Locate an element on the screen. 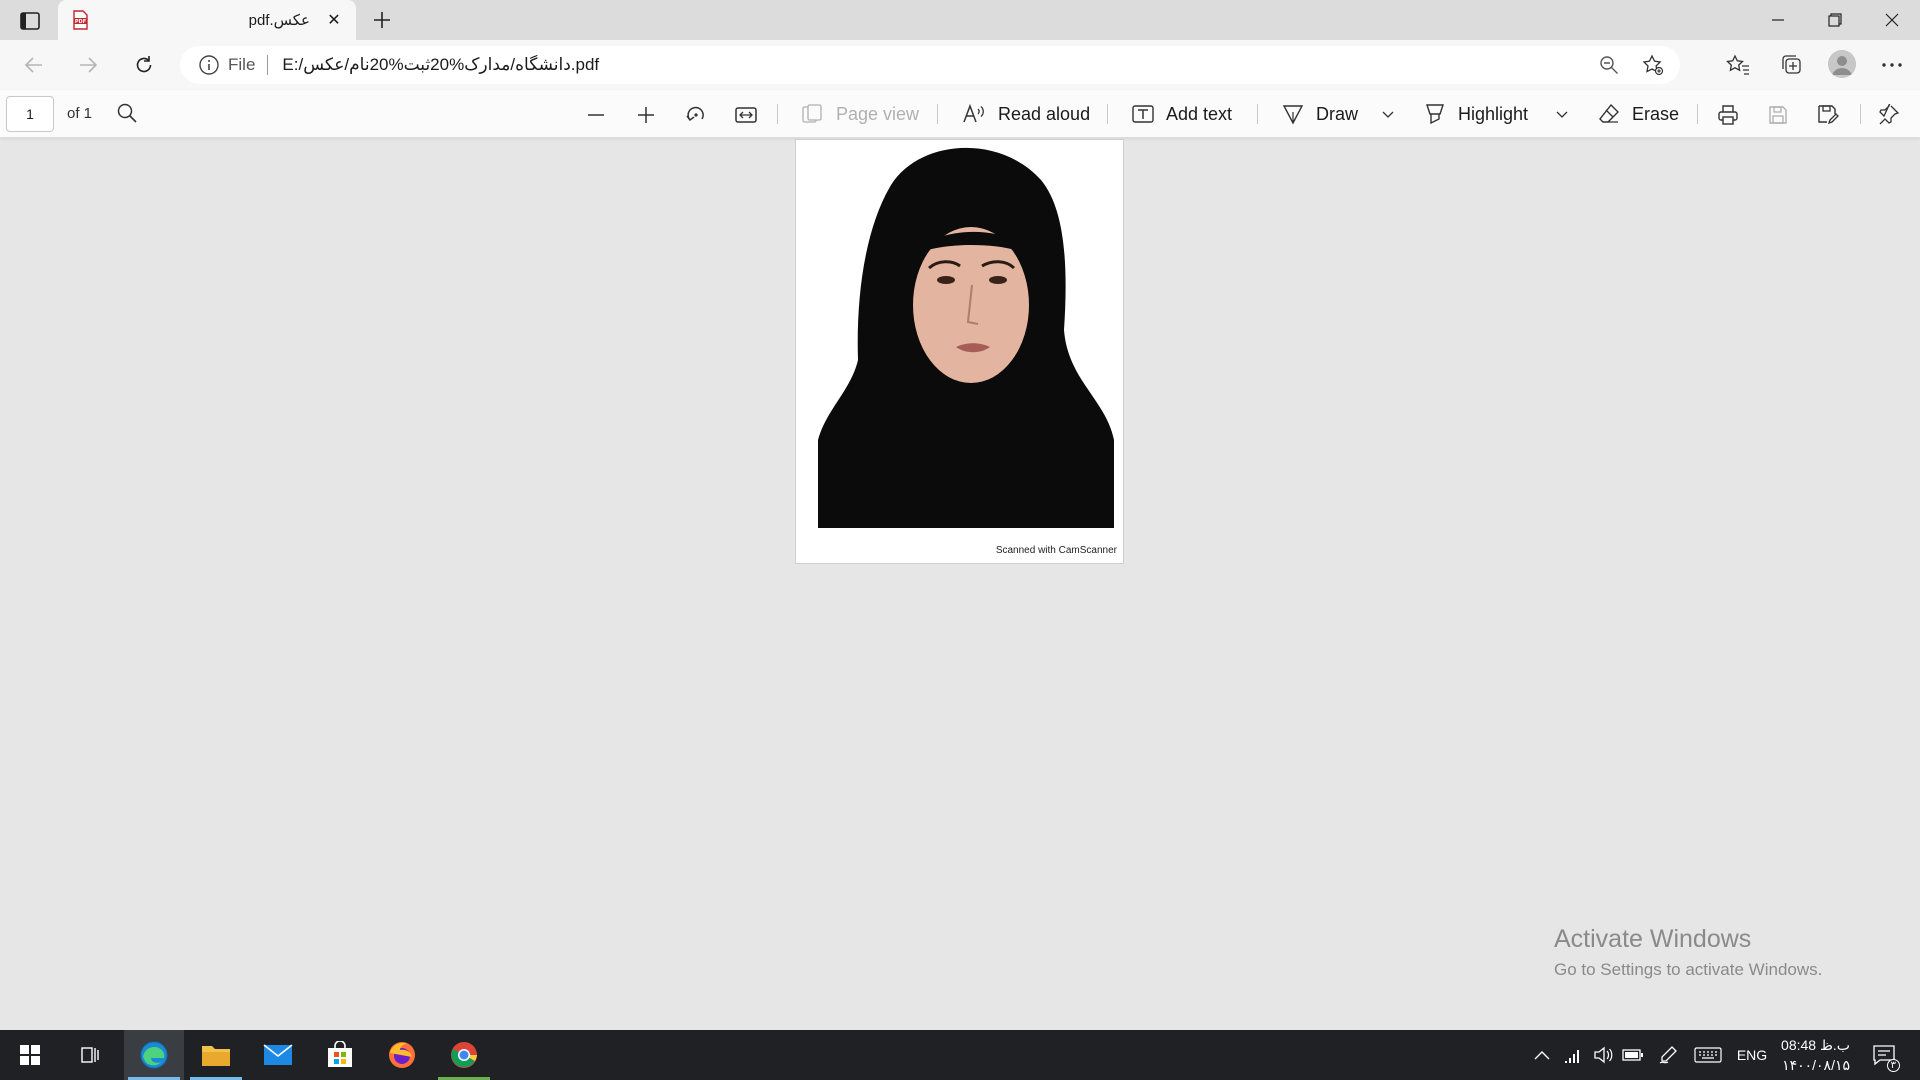  minimize-icon is located at coordinates (1777, 20).